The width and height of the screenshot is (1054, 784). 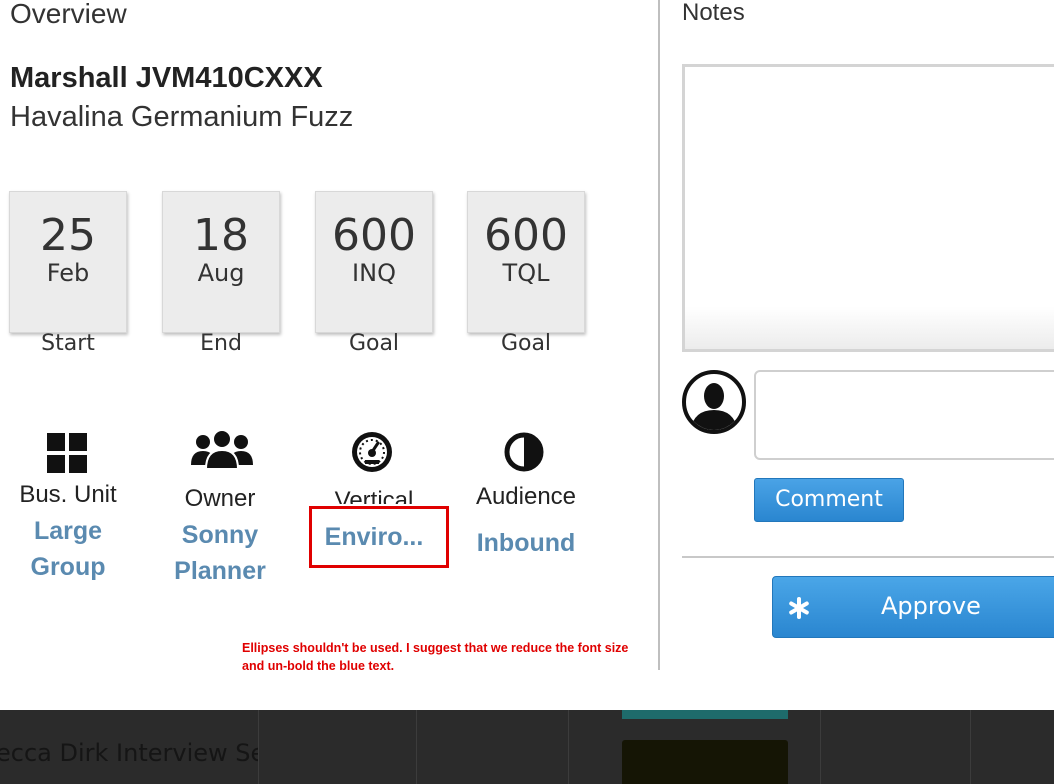 I want to click on tql-goal-label: Goal, so click(x=526, y=343).